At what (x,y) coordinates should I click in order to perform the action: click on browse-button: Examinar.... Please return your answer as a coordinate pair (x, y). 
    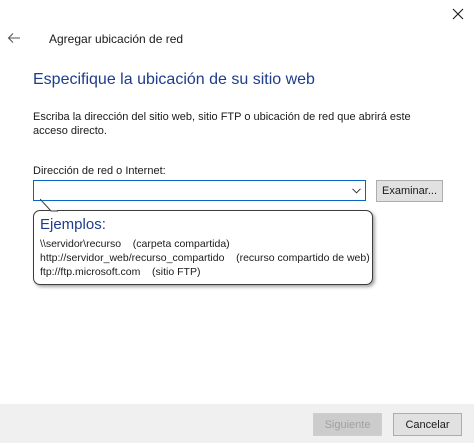
    Looking at the image, I should click on (409, 191).